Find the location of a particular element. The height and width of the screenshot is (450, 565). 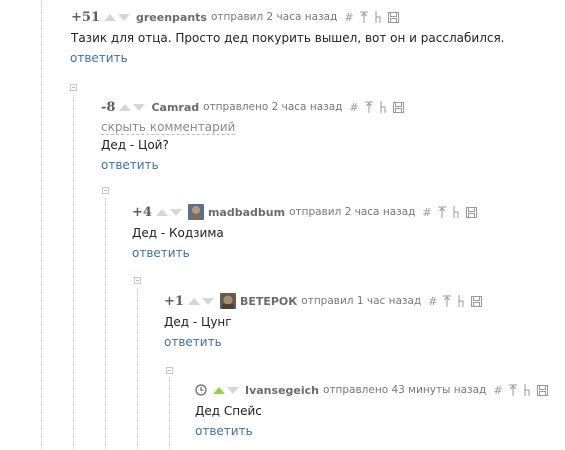

comment-header: -8 Camrad отправлено 2 часа назад # is located at coordinates (252, 107).